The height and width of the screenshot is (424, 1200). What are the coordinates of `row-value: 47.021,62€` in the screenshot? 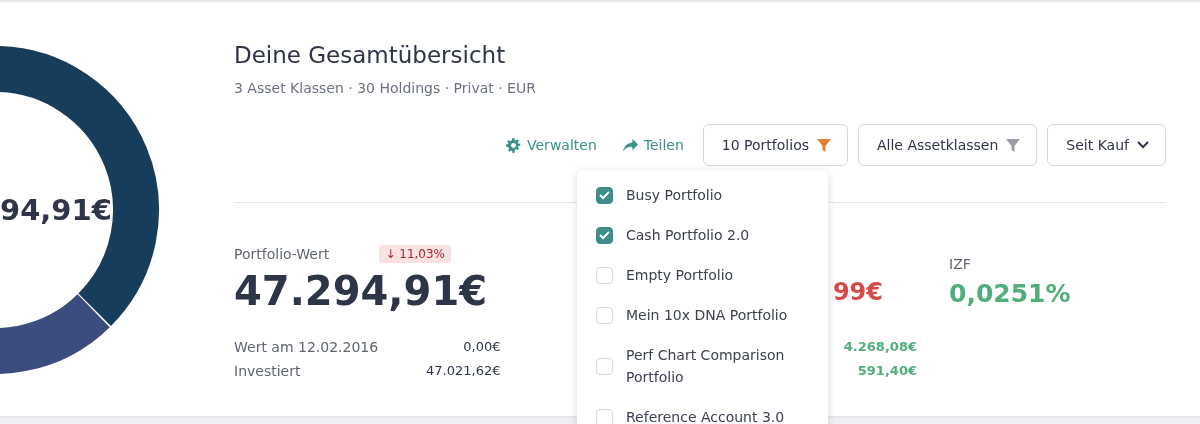 It's located at (463, 371).